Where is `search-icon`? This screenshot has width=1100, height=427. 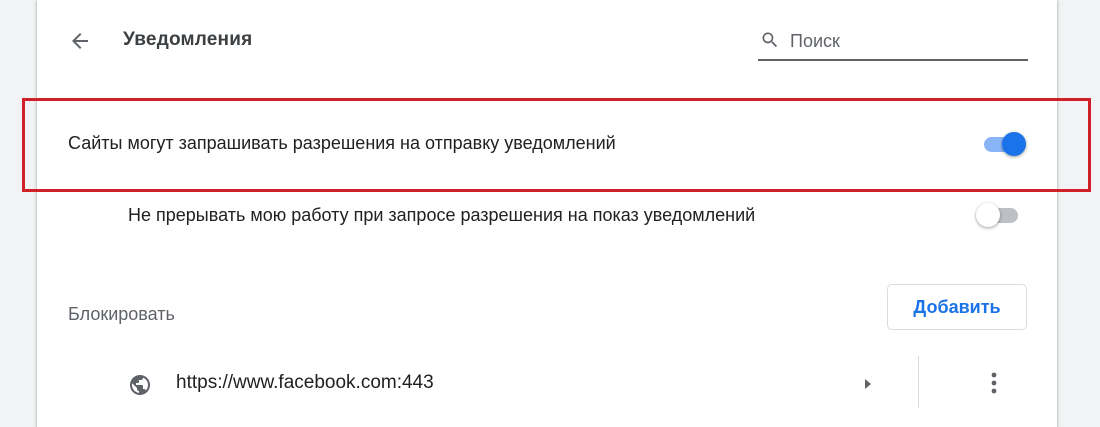
search-icon is located at coordinates (770, 40).